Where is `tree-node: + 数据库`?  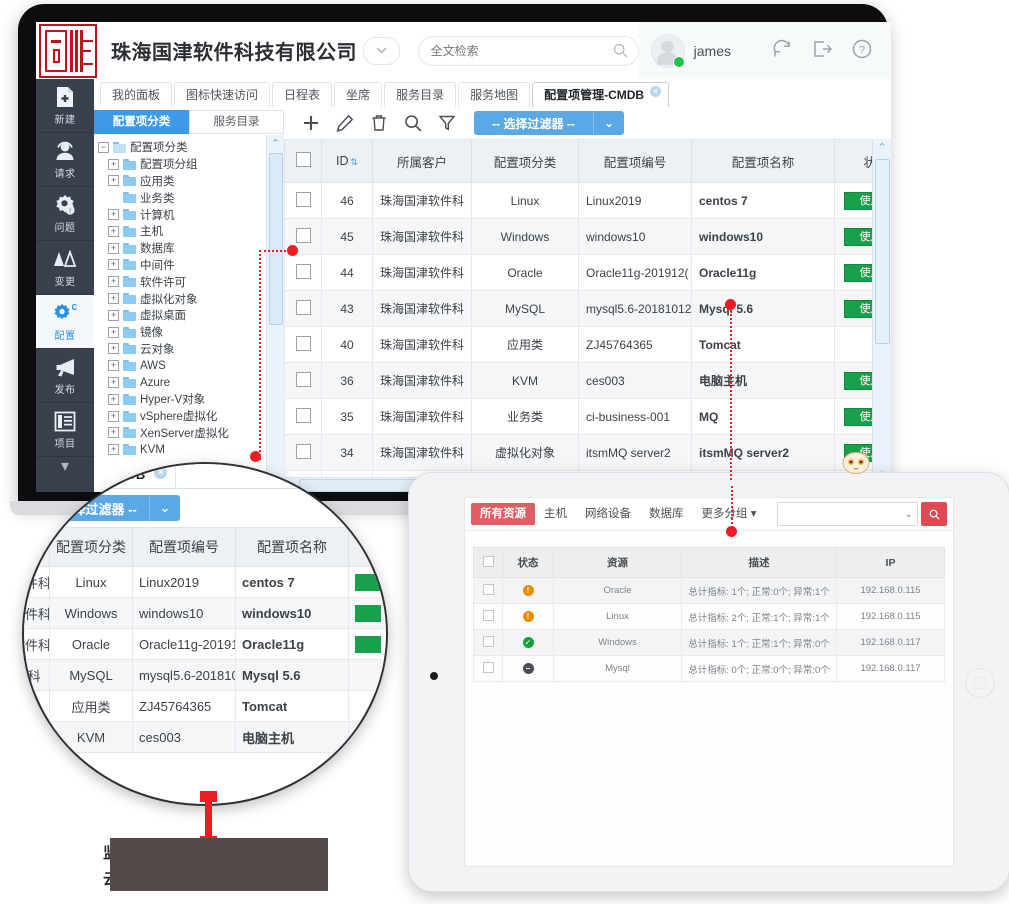
tree-node: + 数据库 is located at coordinates (182, 248).